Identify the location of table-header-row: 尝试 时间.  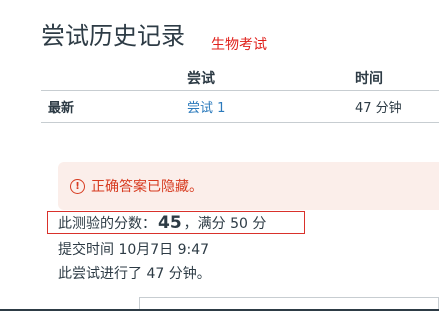
(240, 78).